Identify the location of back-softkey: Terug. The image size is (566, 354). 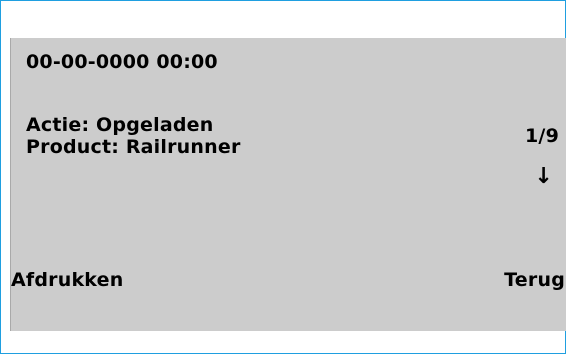
(534, 280).